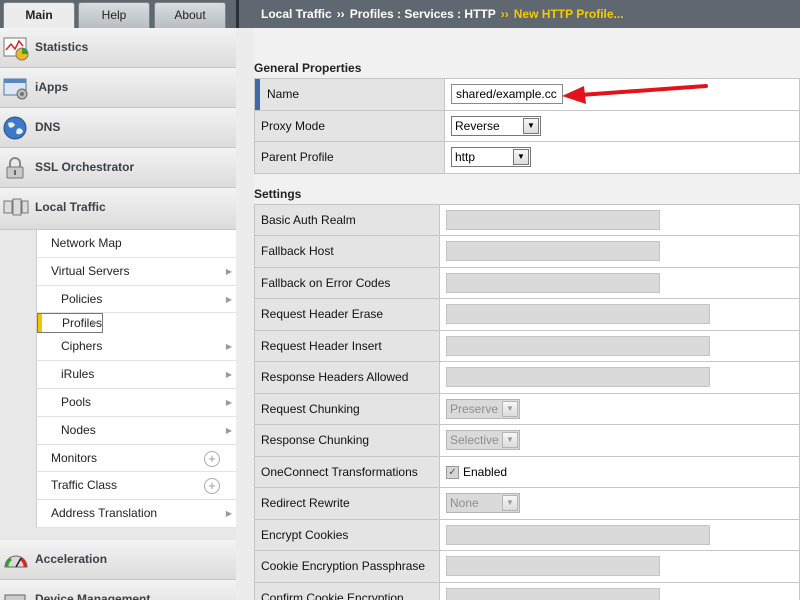  I want to click on response-chunking-value: Selective, so click(474, 440).